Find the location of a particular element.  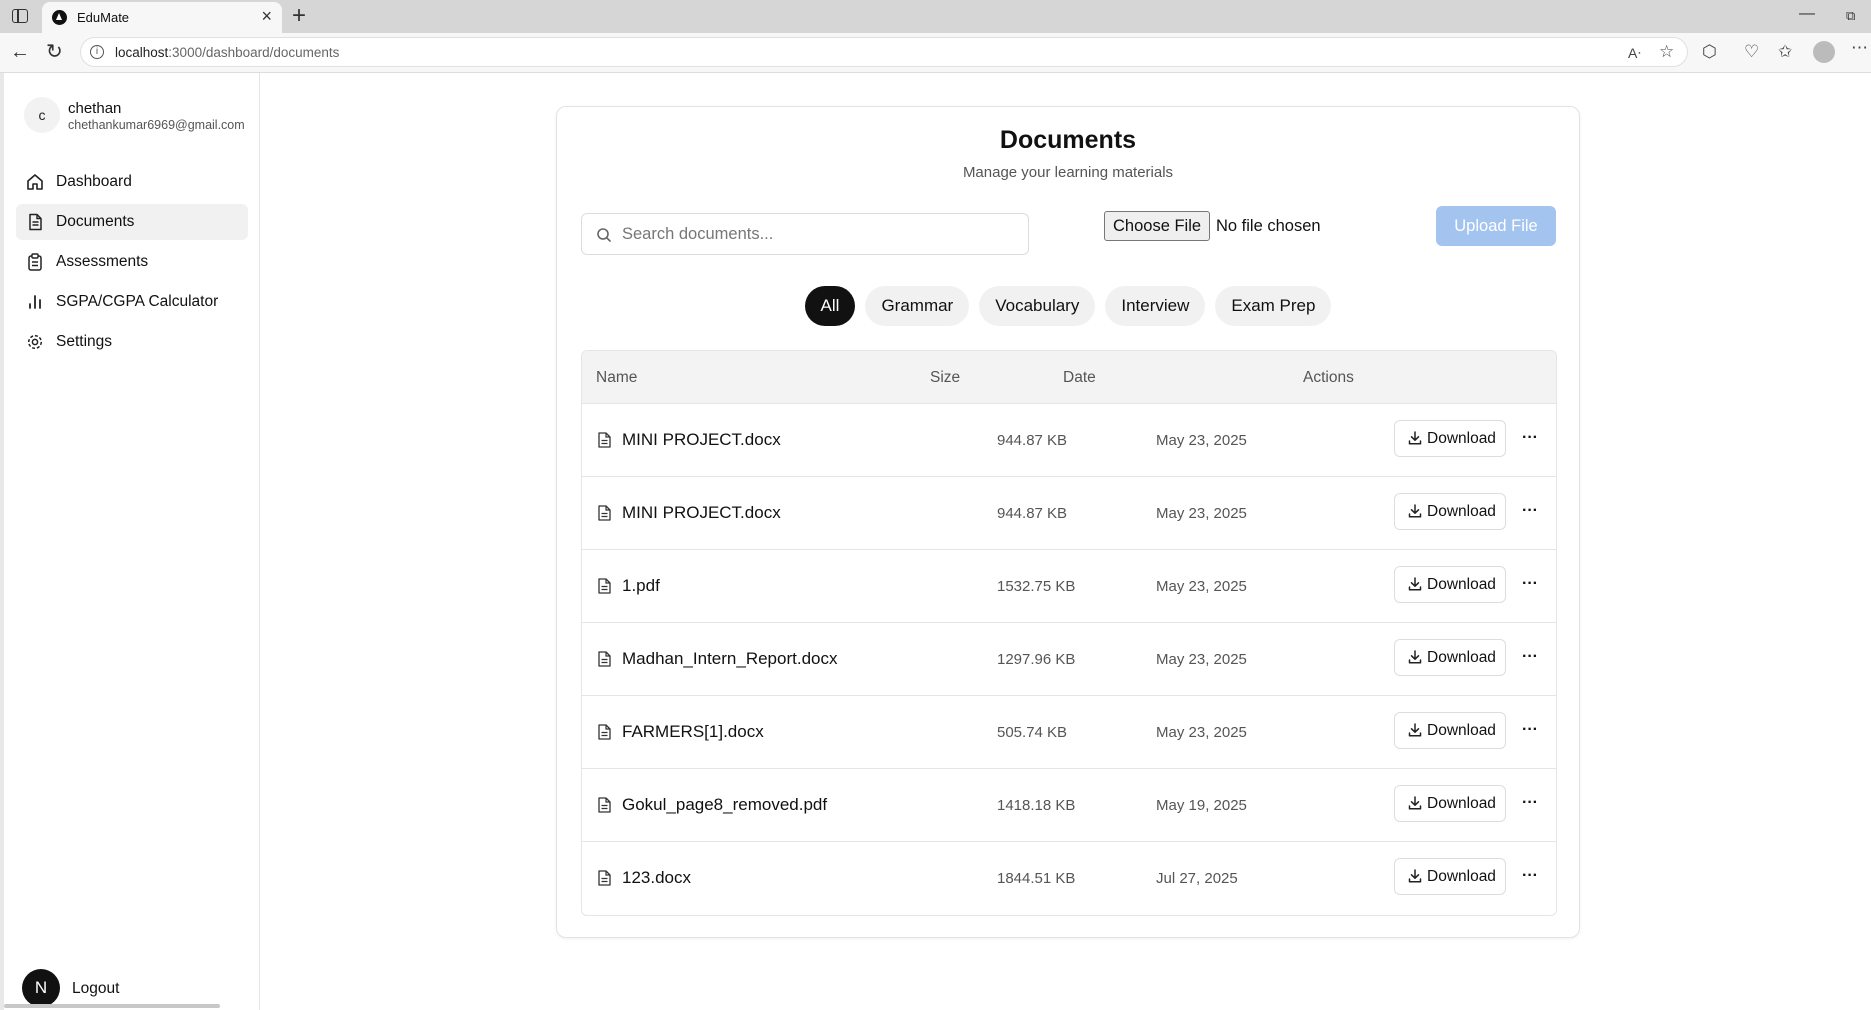

file-name: MINI PROJECT.docx is located at coordinates (701, 512).